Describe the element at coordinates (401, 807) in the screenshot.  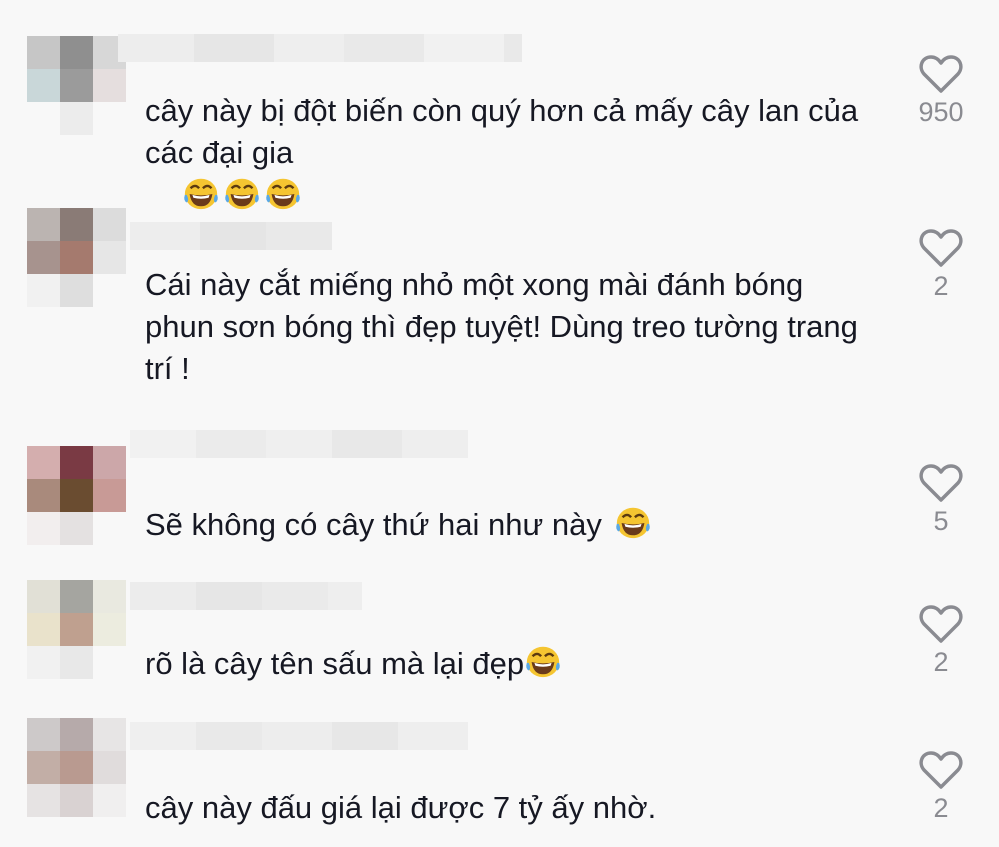
I see `comment-text-content: cây này đấu giá lại được 7 tỷ ấy nhờ.` at that location.